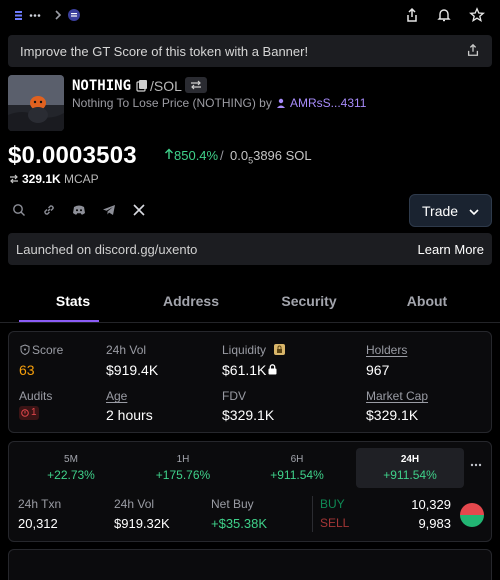 The width and height of the screenshot is (500, 580). Describe the element at coordinates (271, 157) in the screenshot. I see `price-in-sol: 0.053896 SOL` at that location.